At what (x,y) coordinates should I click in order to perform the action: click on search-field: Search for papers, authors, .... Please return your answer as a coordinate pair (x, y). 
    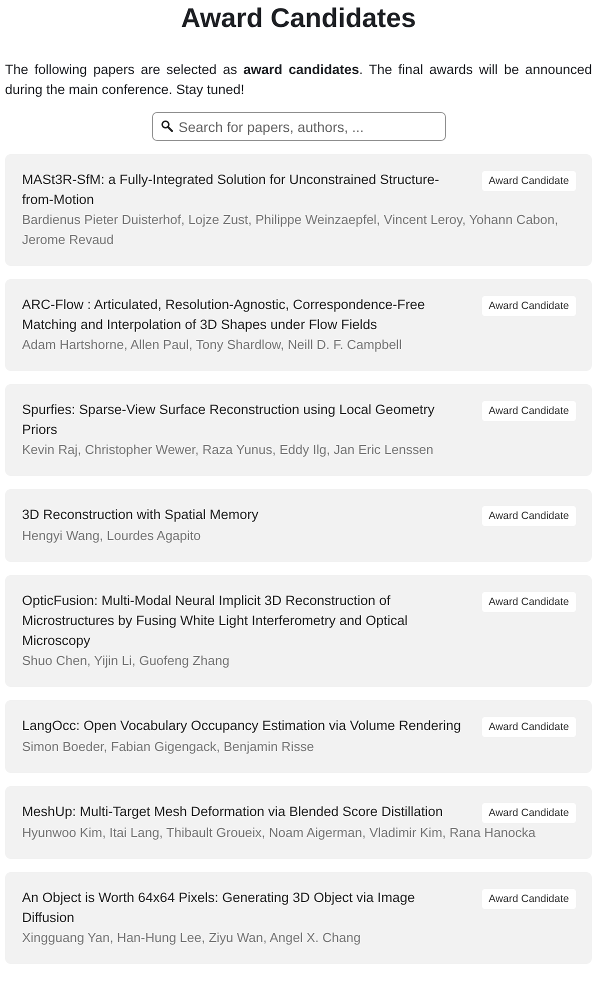
    Looking at the image, I should click on (299, 126).